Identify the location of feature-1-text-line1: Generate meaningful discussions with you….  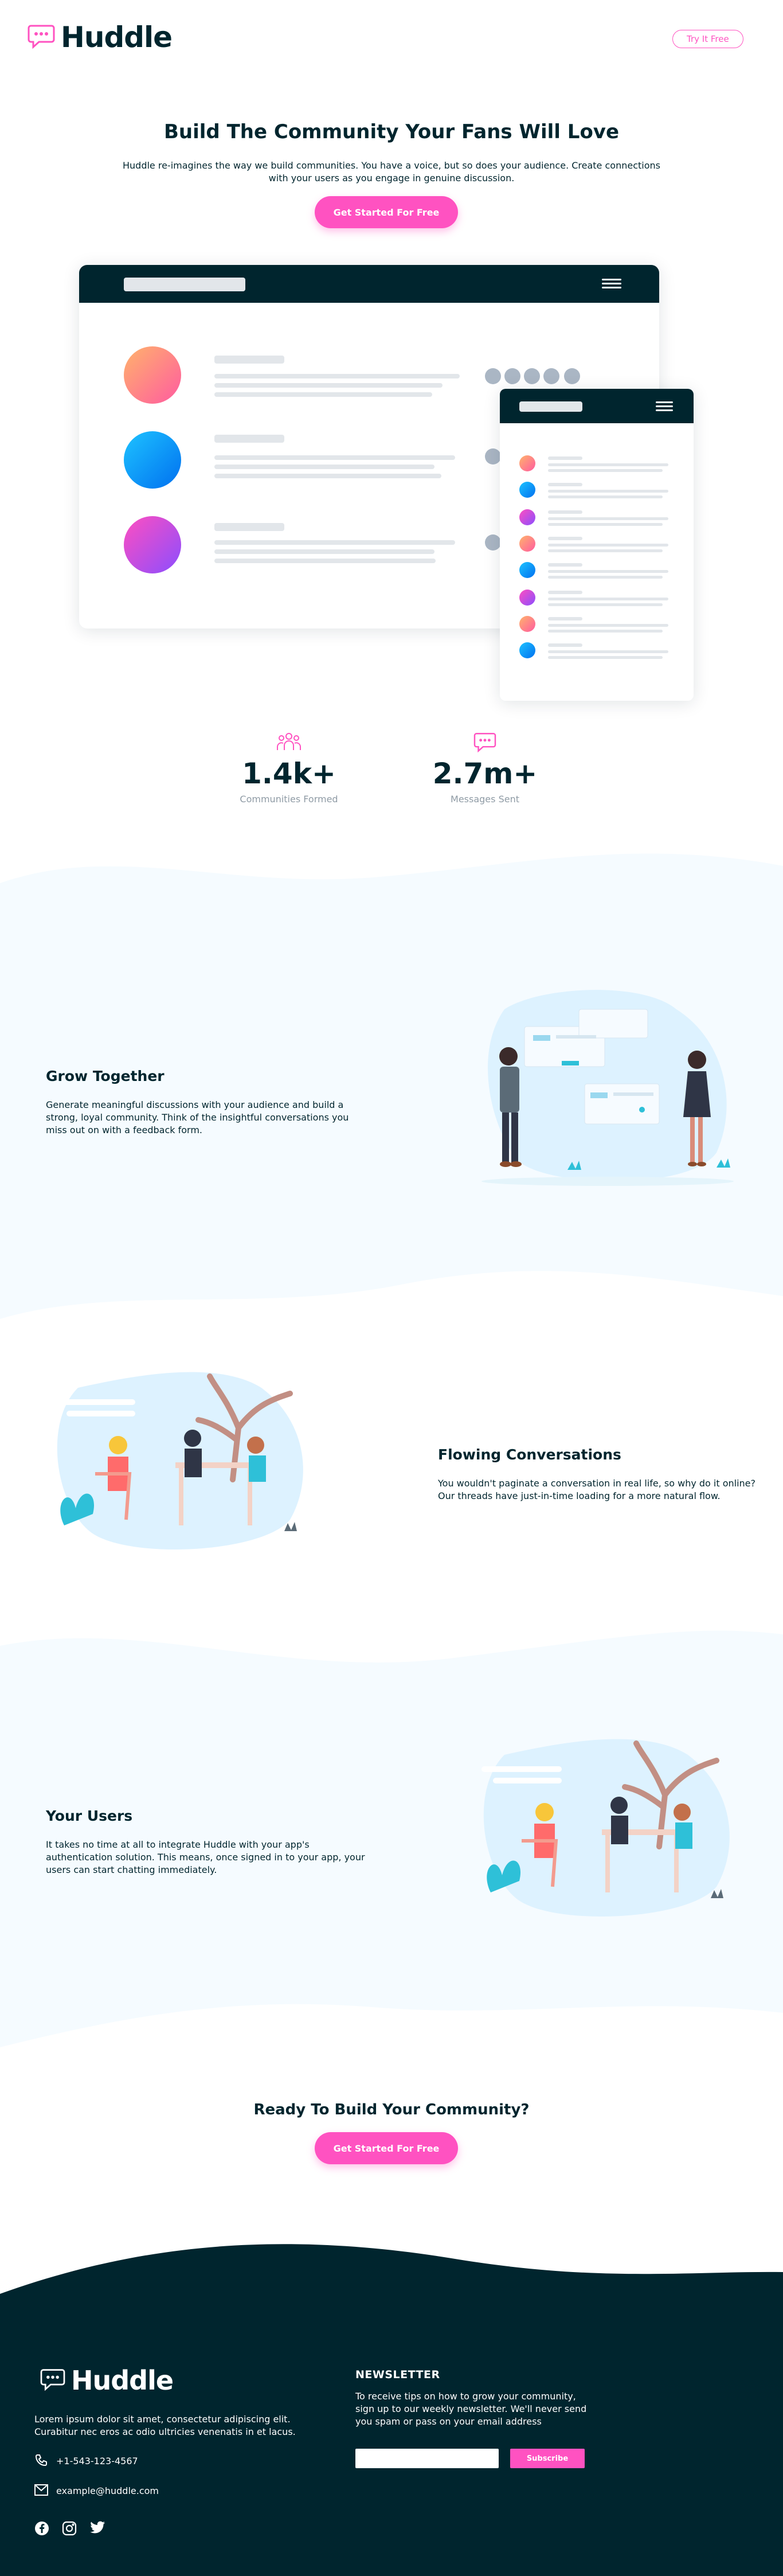
(195, 1105).